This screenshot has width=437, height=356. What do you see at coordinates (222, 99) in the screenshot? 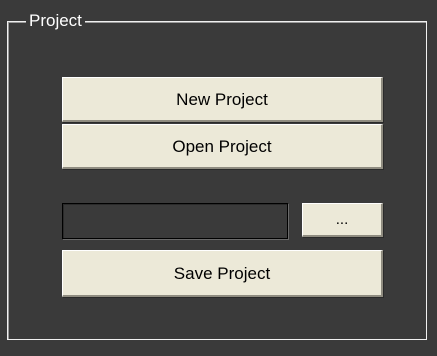
I see `new-project-button: New Project` at bounding box center [222, 99].